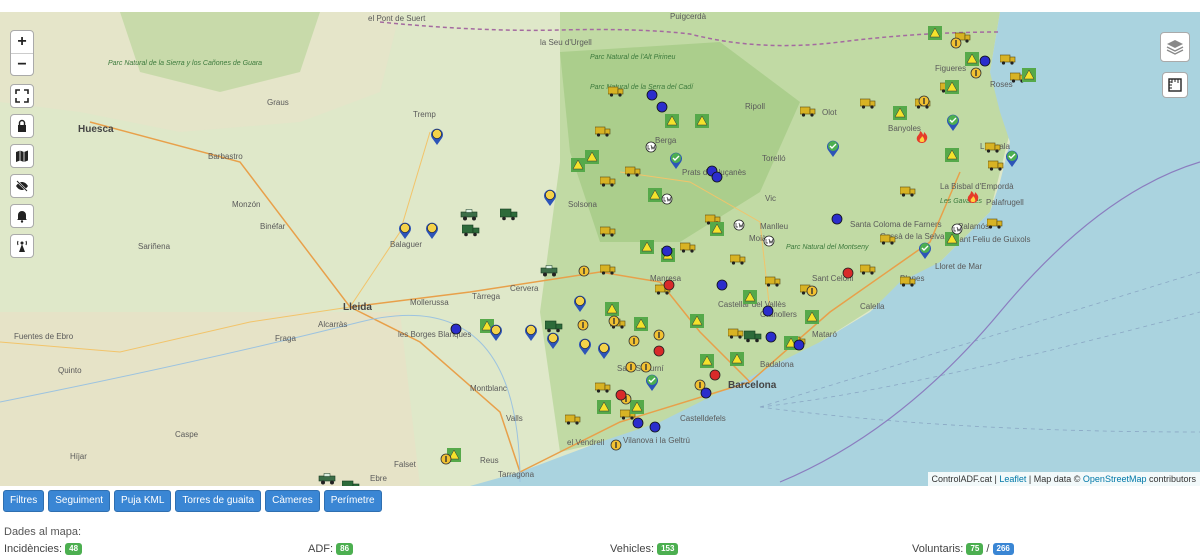  I want to click on perimeter-button: Perímetre, so click(352, 501).